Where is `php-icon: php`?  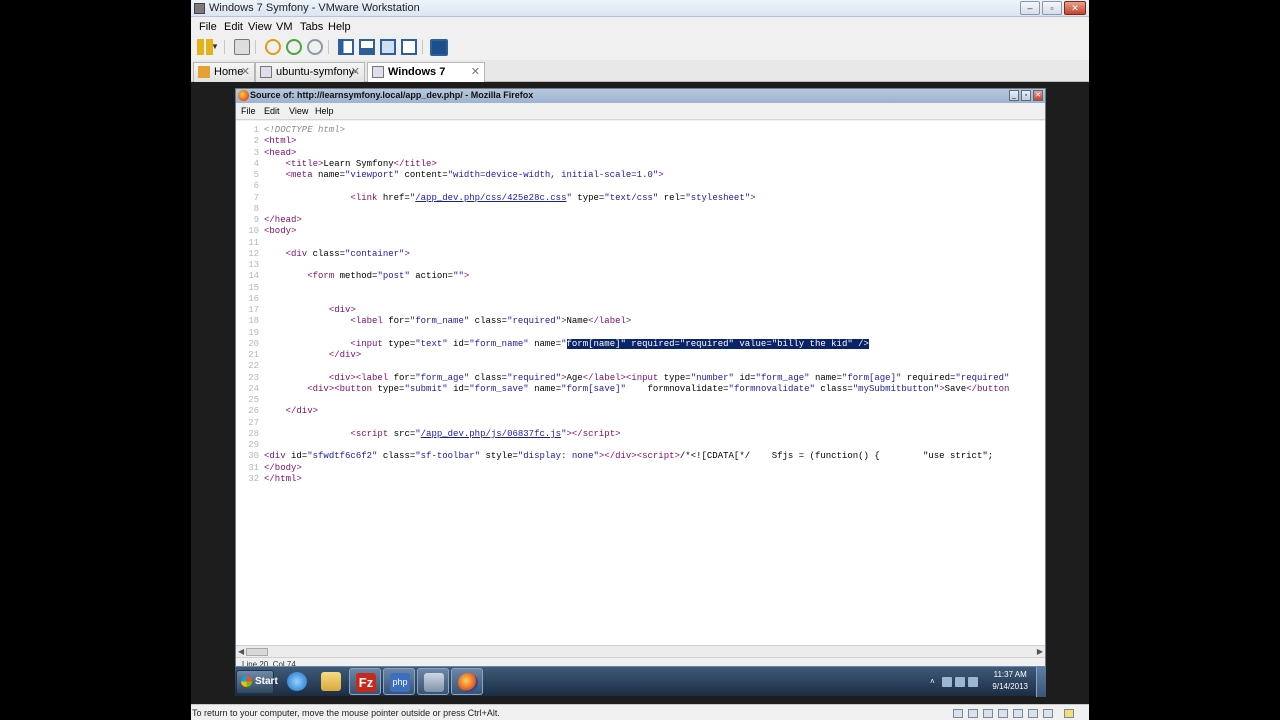 php-icon: php is located at coordinates (400, 682).